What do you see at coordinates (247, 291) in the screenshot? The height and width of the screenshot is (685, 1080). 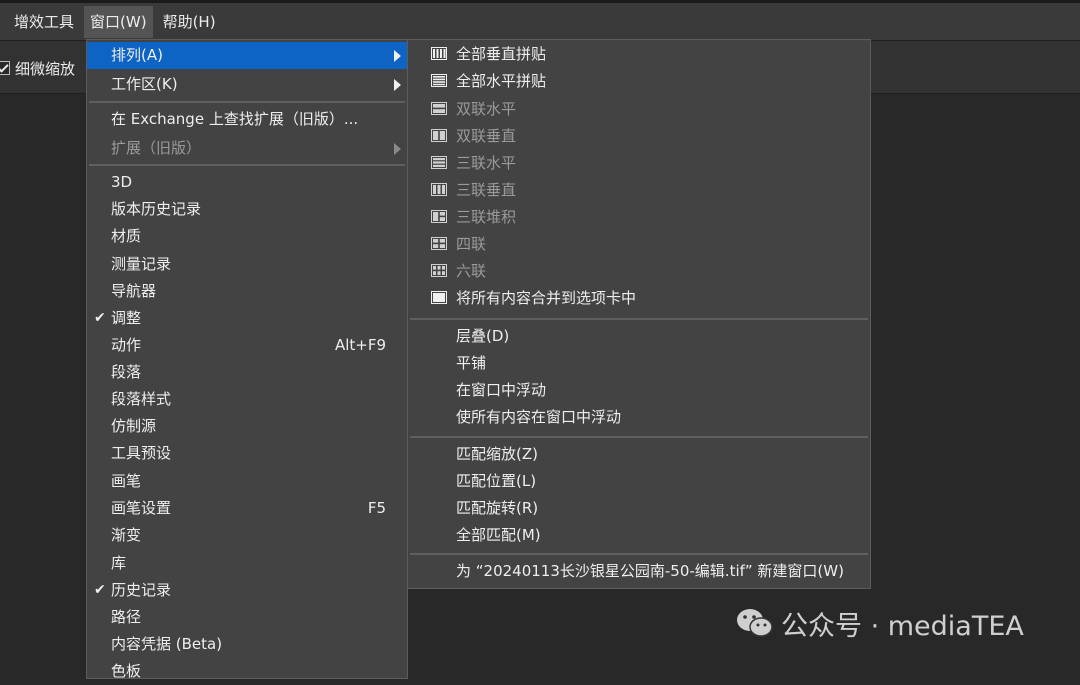 I see `menu-item-navigator: 导航器` at bounding box center [247, 291].